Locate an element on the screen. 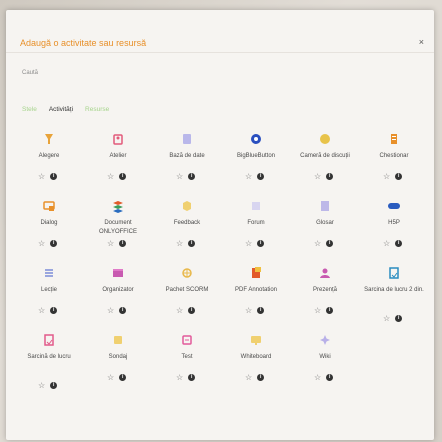 The width and height of the screenshot is (442, 442). activity-label: Chestionar is located at coordinates (394, 156).